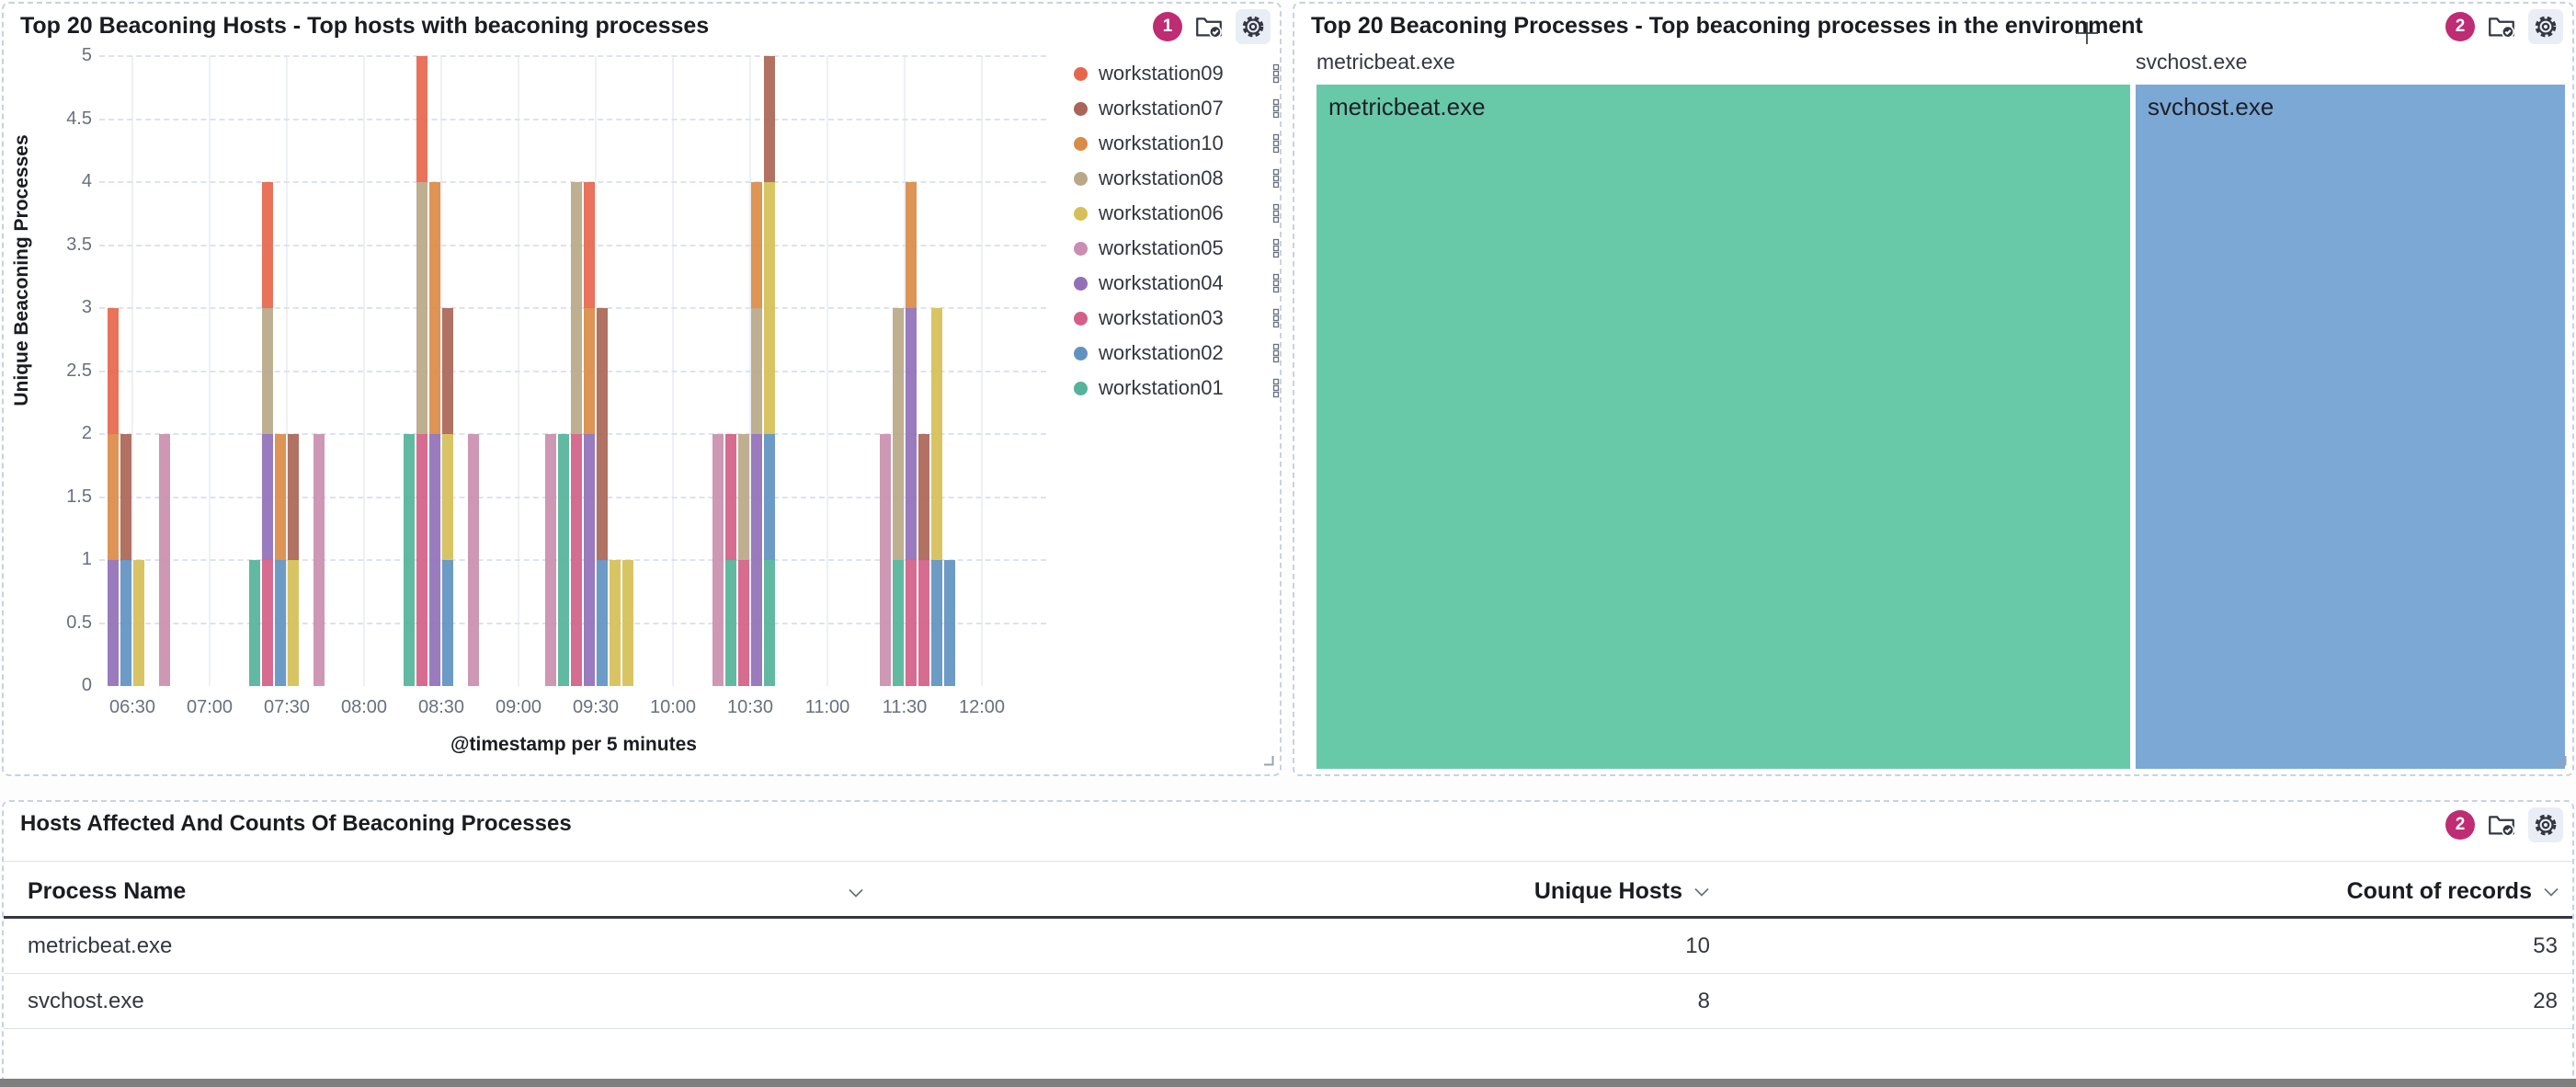 The height and width of the screenshot is (1087, 2576). Describe the element at coordinates (1081, 388) in the screenshot. I see `legend-color-dot` at that location.